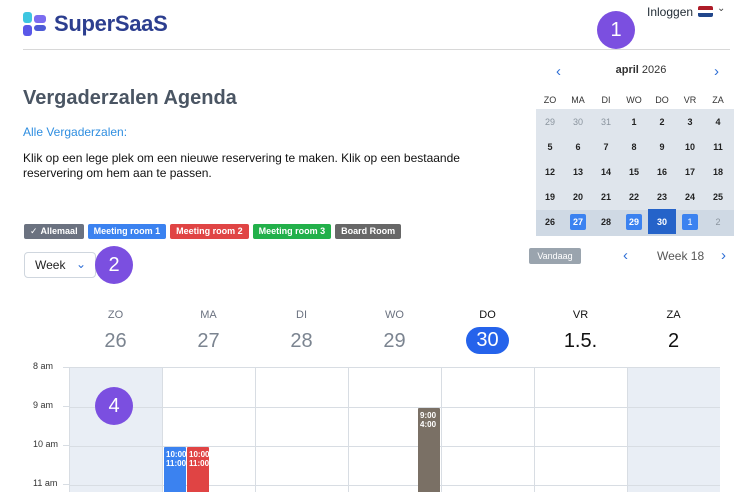 This screenshot has width=752, height=492. I want to click on hour-gridline, so click(394, 407).